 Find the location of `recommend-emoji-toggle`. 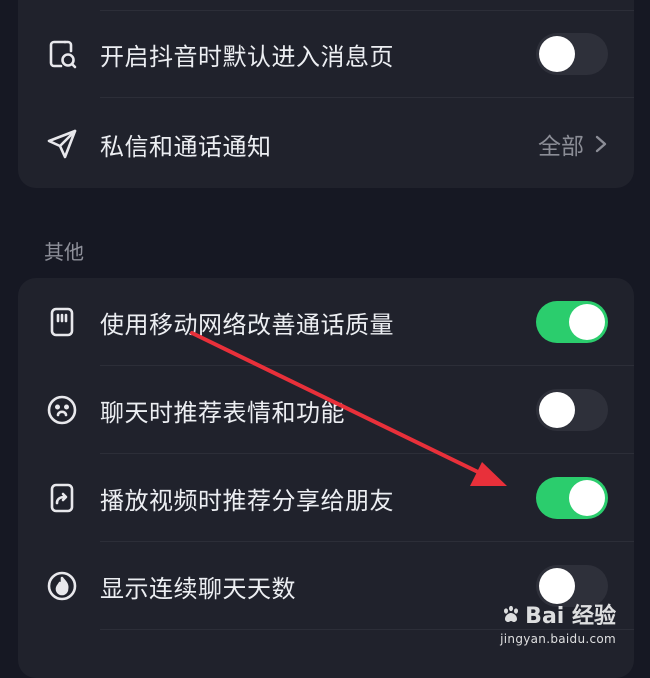

recommend-emoji-toggle is located at coordinates (572, 410).